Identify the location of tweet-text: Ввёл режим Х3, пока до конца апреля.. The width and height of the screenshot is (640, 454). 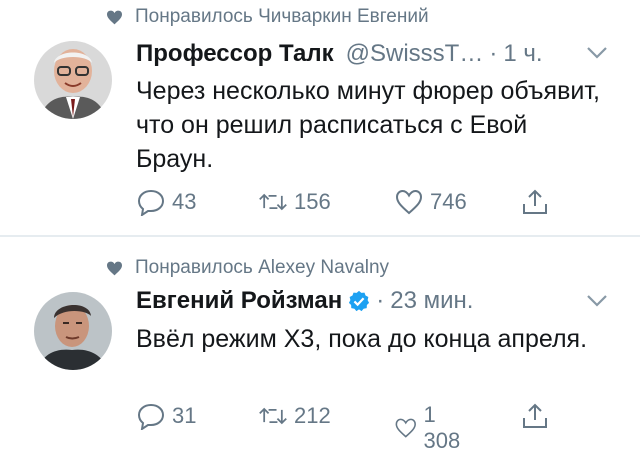
(362, 339).